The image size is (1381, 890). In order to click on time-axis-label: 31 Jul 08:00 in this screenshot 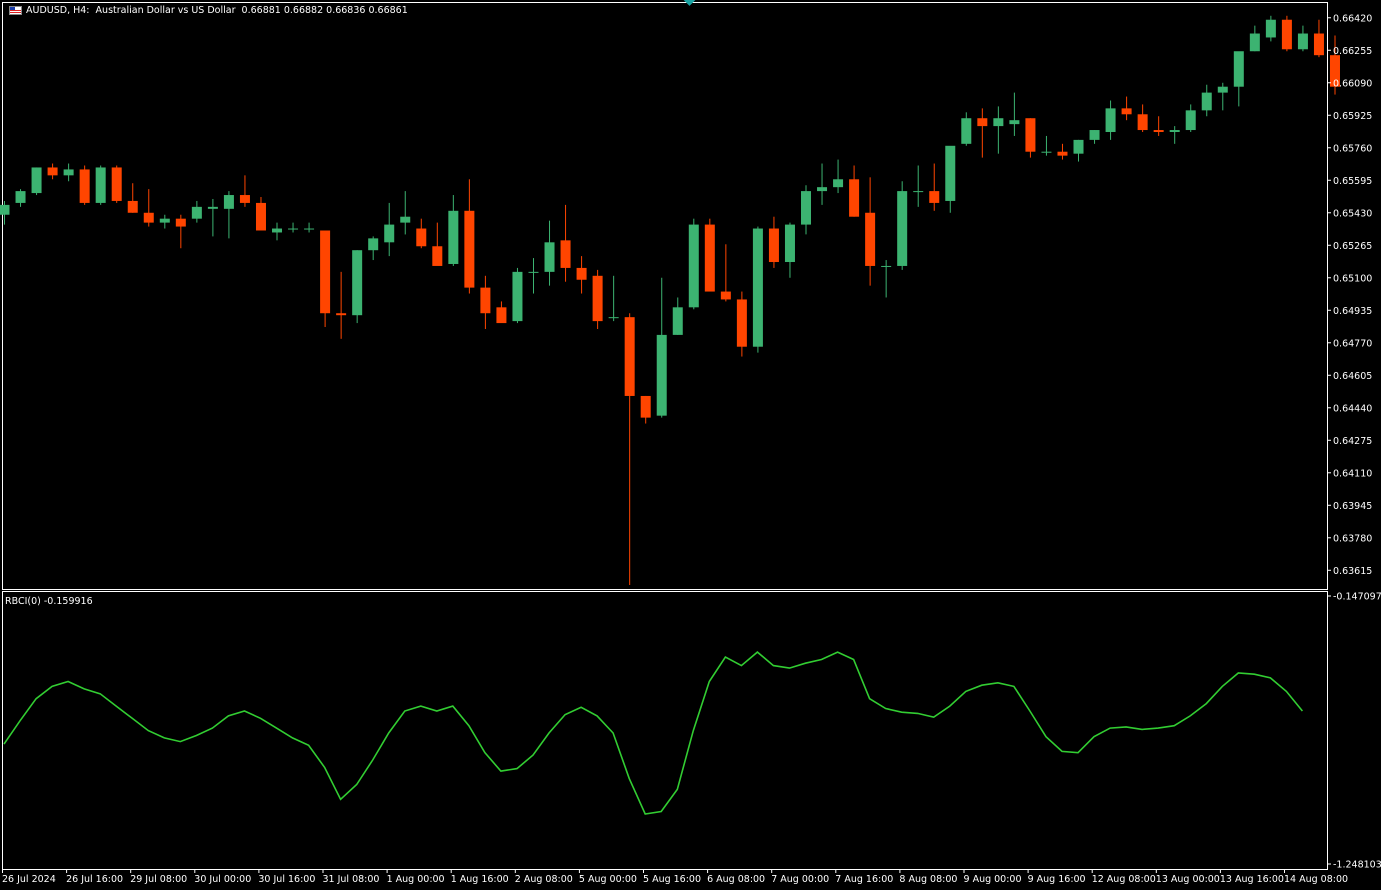, I will do `click(351, 879)`.